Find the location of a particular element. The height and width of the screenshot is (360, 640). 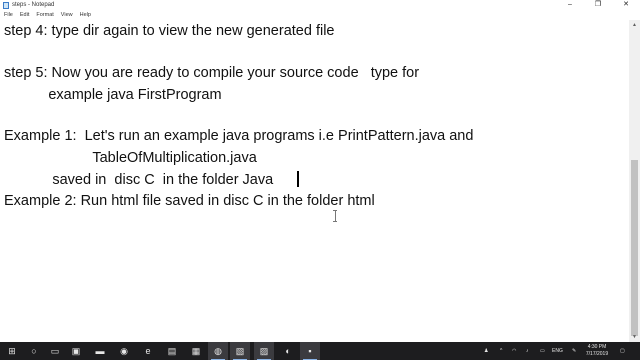

photos-icon: ▦ is located at coordinates (196, 351).